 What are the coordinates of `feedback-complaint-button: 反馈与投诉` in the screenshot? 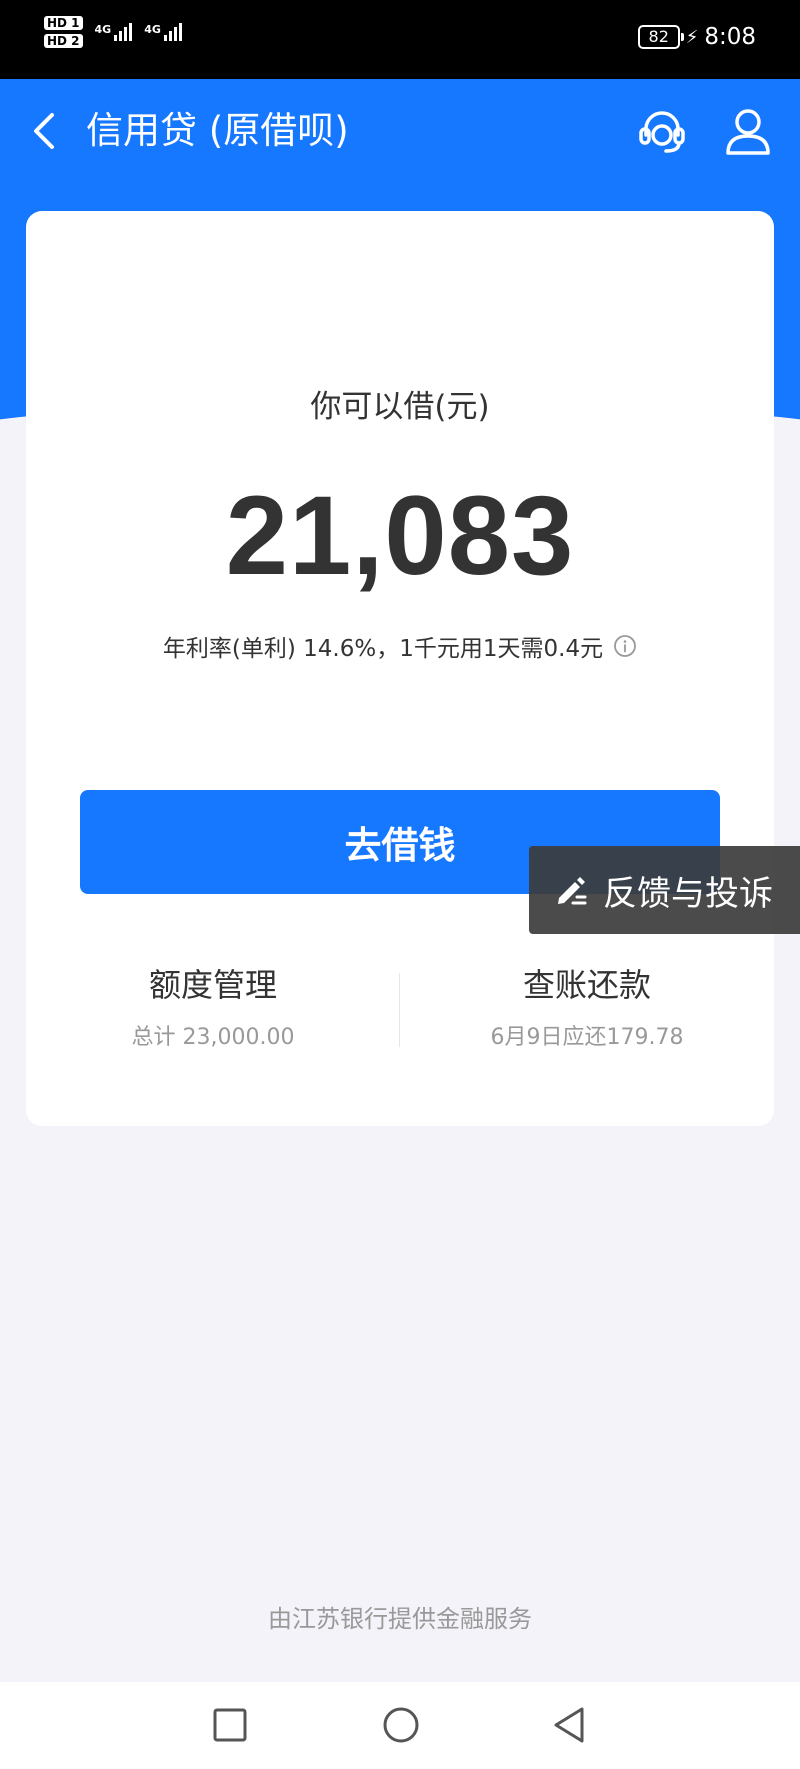 It's located at (664, 890).